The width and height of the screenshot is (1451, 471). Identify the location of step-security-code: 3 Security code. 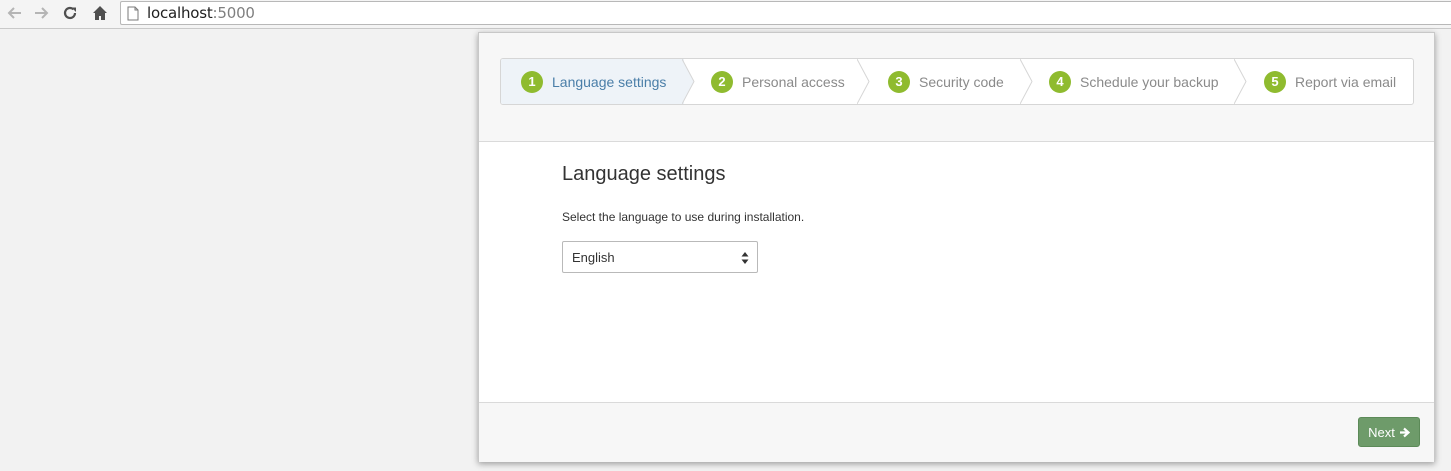
(946, 81).